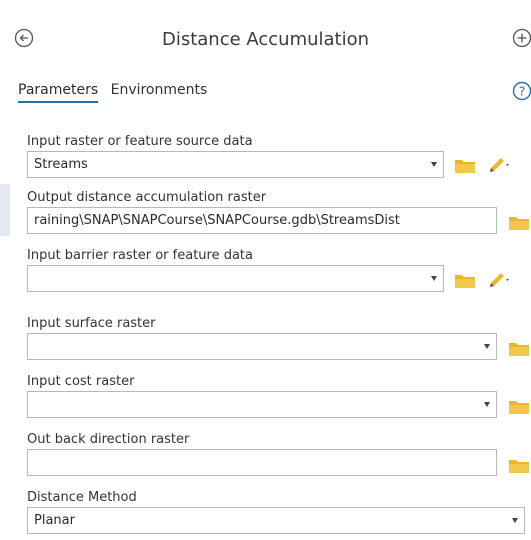 Image resolution: width=531 pixels, height=540 pixels. Describe the element at coordinates (521, 38) in the screenshot. I see `add-plus-icon` at that location.